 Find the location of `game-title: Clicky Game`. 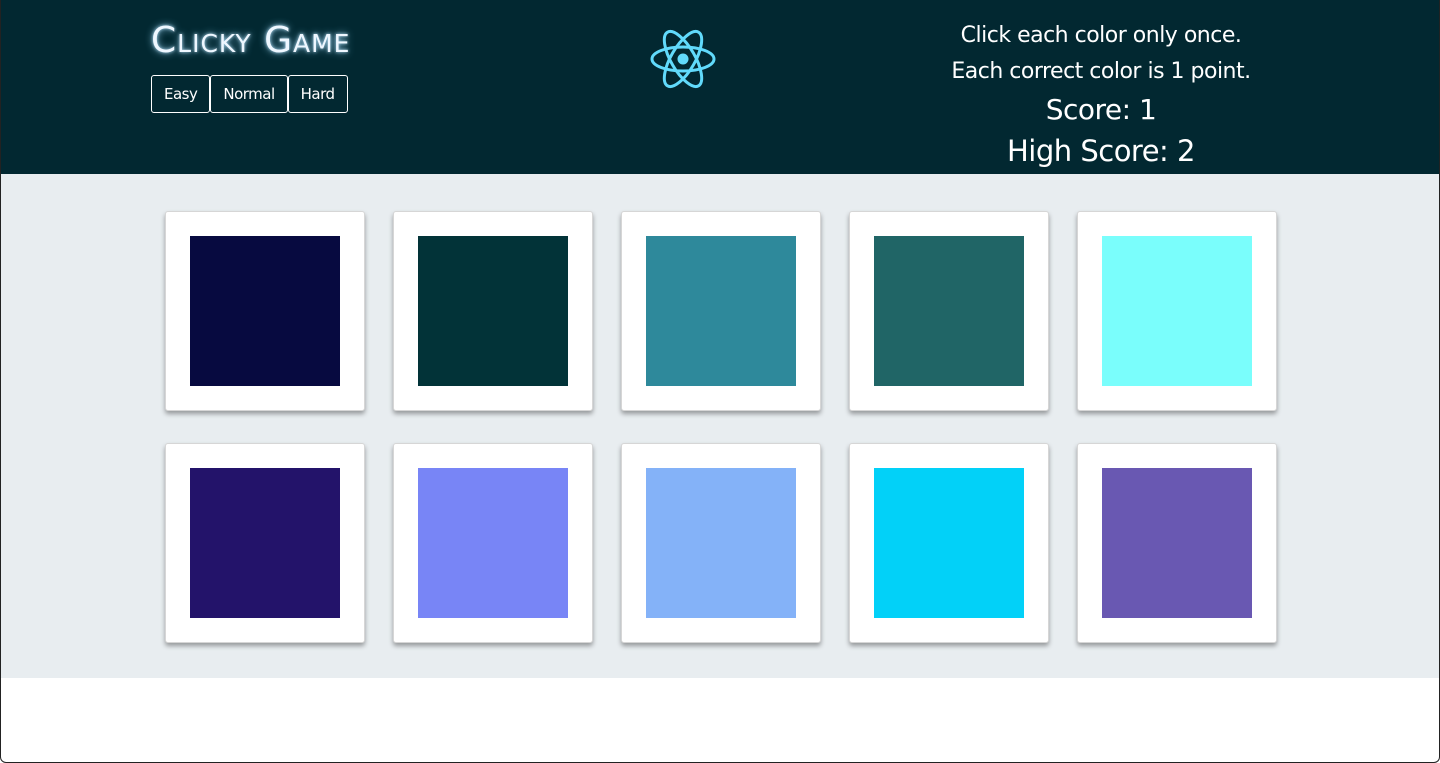

game-title: Clicky Game is located at coordinates (251, 40).